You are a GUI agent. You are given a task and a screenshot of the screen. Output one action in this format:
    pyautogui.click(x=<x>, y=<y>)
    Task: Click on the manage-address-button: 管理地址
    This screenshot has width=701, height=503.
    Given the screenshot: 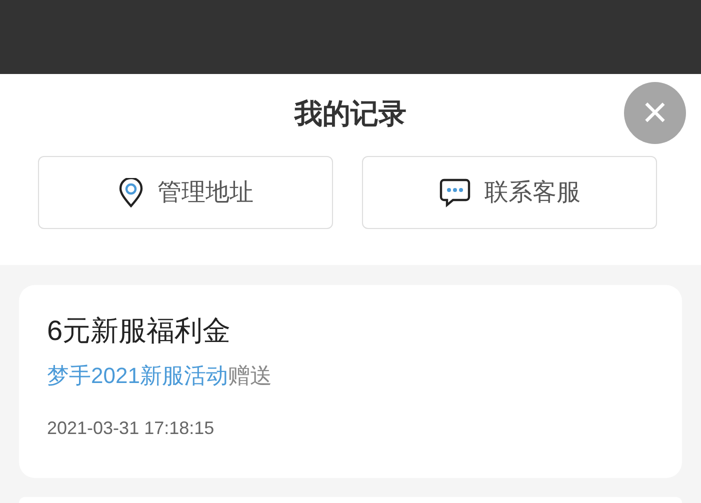 What is the action you would take?
    pyautogui.click(x=185, y=192)
    